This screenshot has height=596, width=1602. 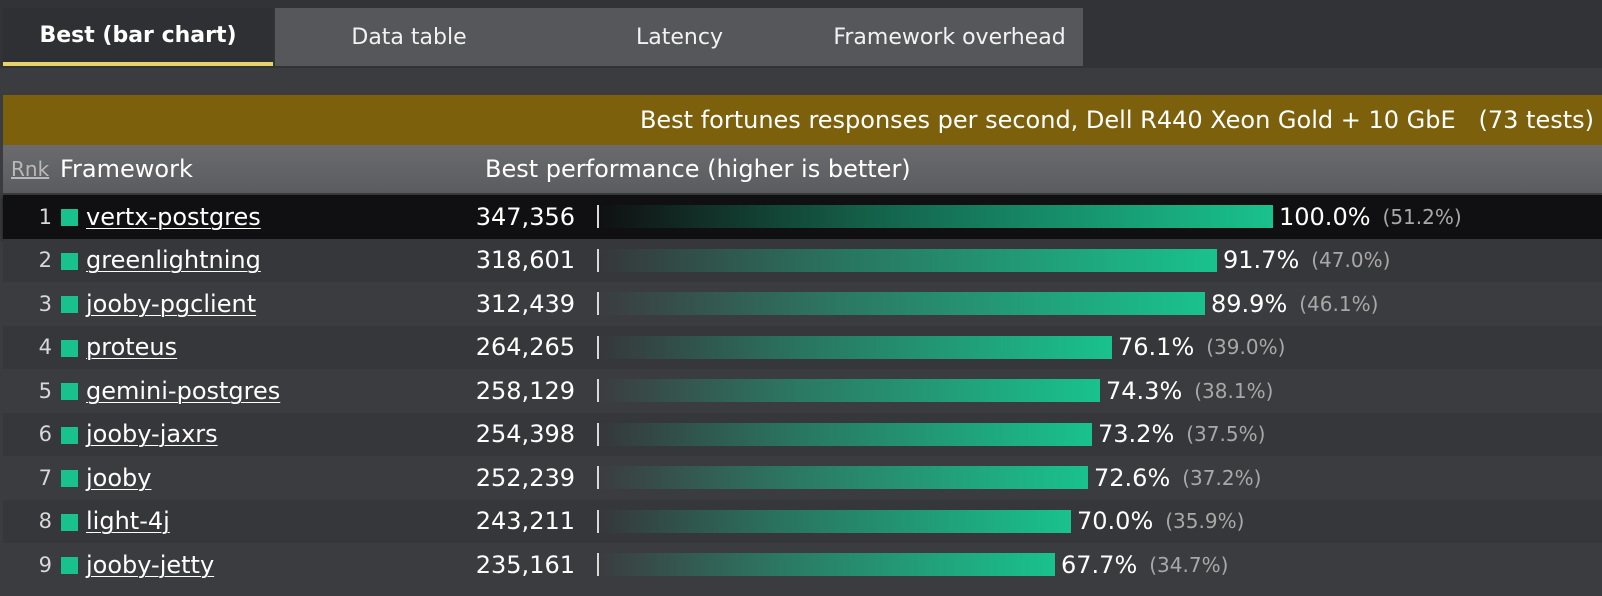 What do you see at coordinates (1177, 478) in the screenshot?
I see `percent-label: 72.6% (37.2%)` at bounding box center [1177, 478].